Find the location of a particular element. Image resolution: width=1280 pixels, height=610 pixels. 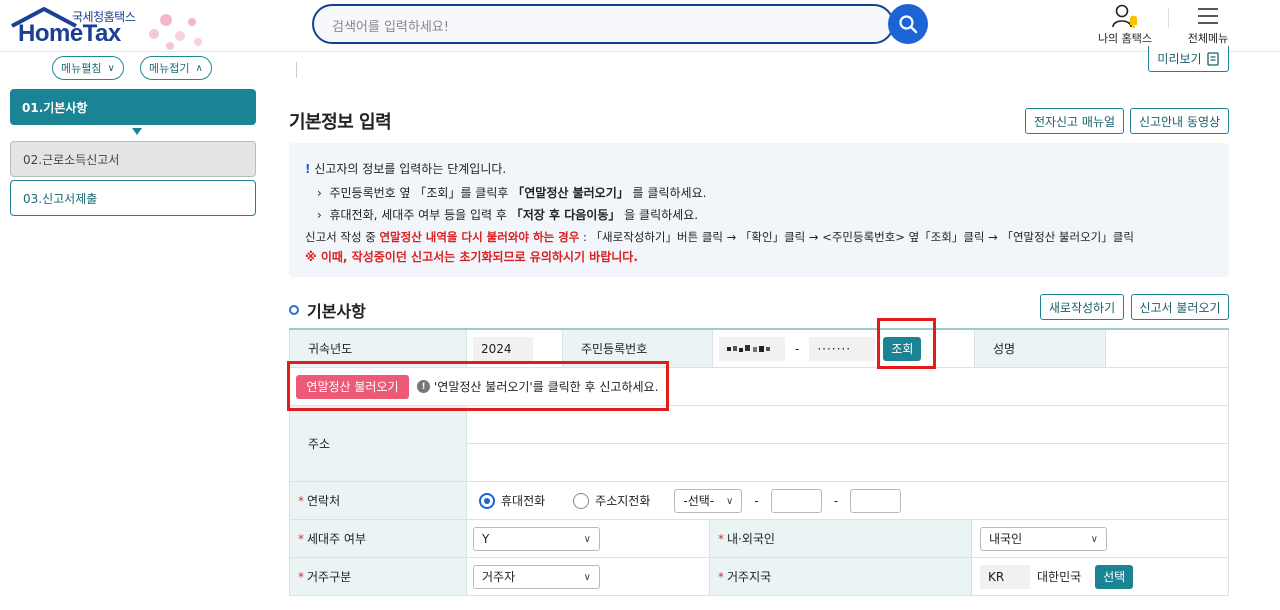

hamburger-menu-icon is located at coordinates (1208, 16).